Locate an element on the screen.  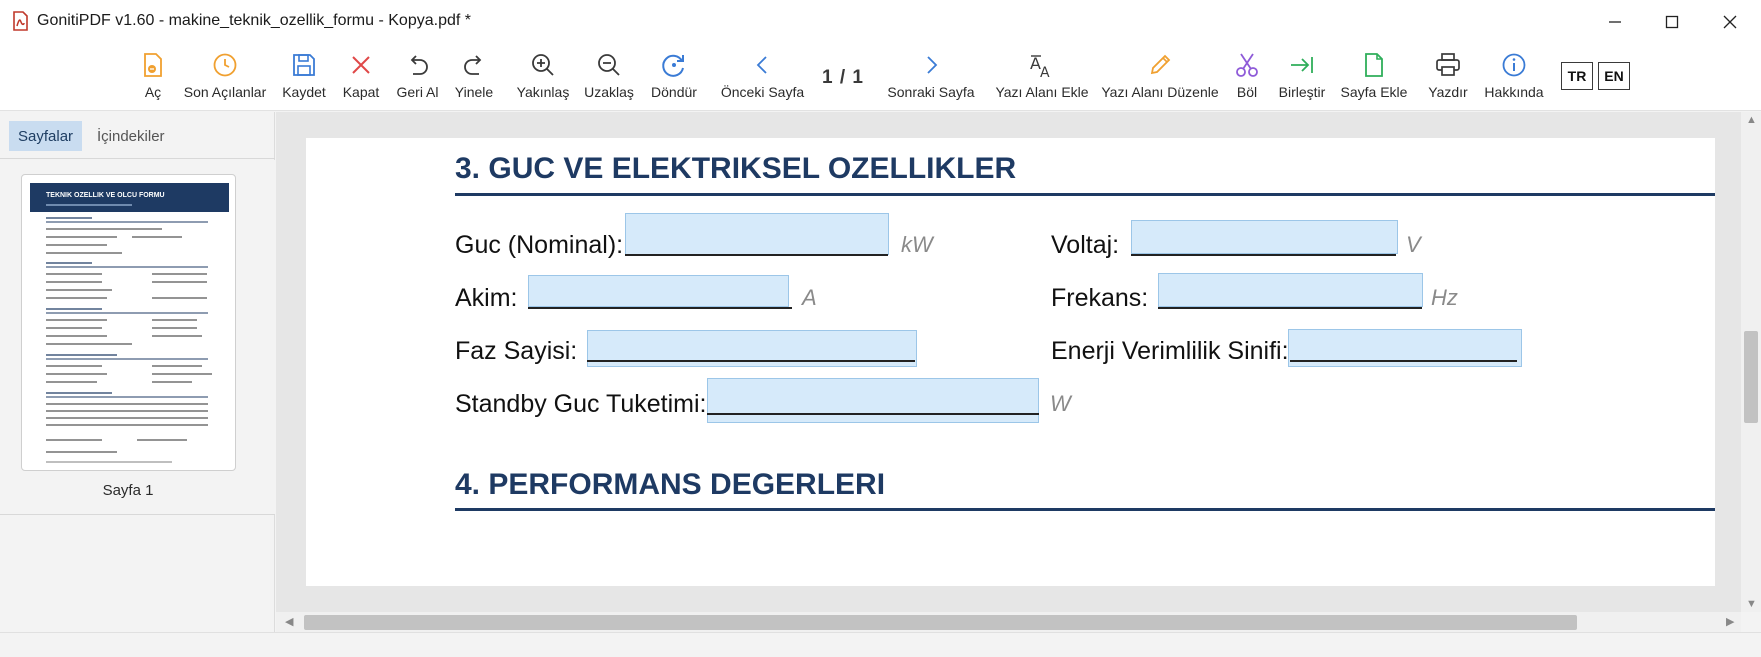
zoom-in-icon is located at coordinates (543, 65).